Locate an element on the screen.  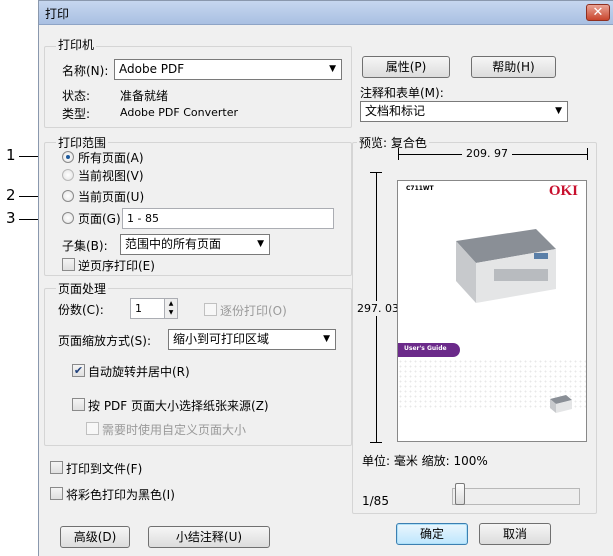
window-title: 打印 is located at coordinates (57, 14).